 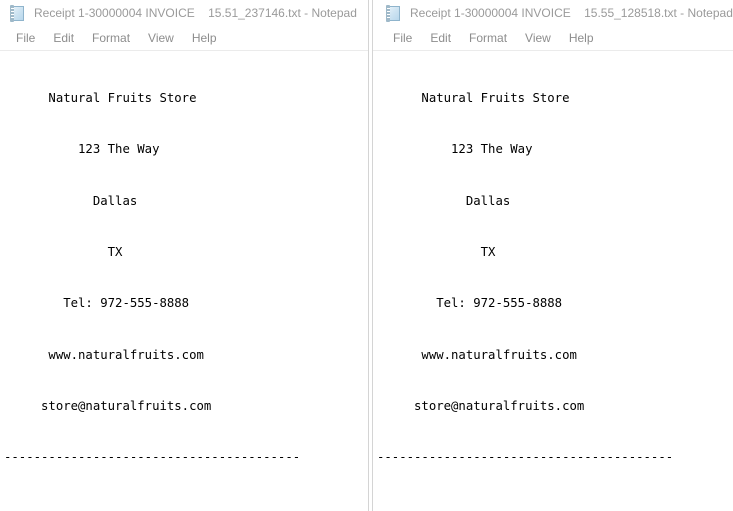 I want to click on menu-help-right: Help, so click(x=581, y=39).